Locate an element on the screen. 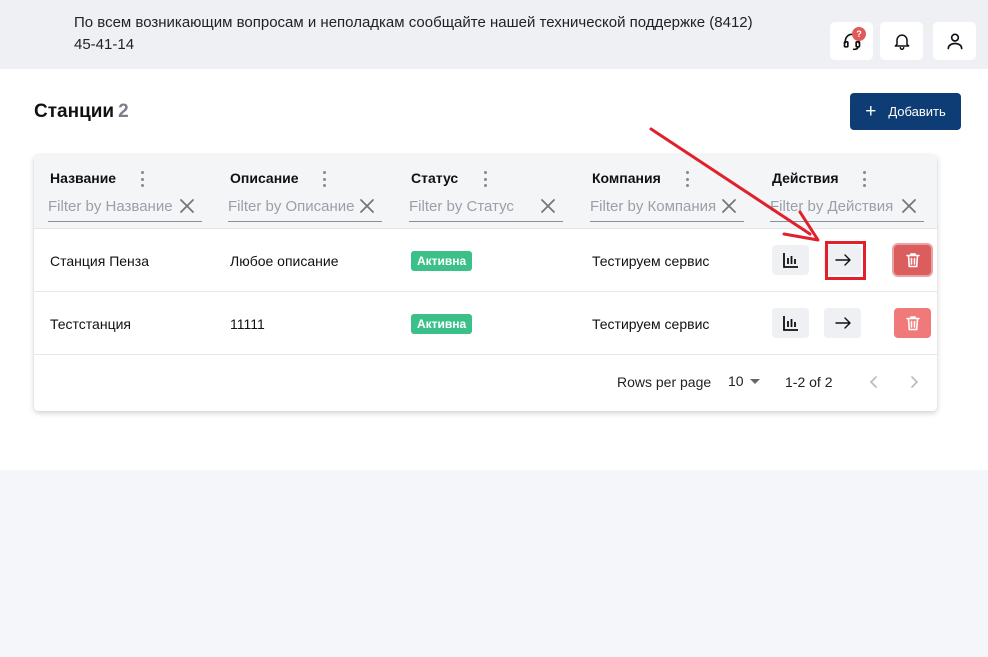  column-label: Статус is located at coordinates (435, 178).